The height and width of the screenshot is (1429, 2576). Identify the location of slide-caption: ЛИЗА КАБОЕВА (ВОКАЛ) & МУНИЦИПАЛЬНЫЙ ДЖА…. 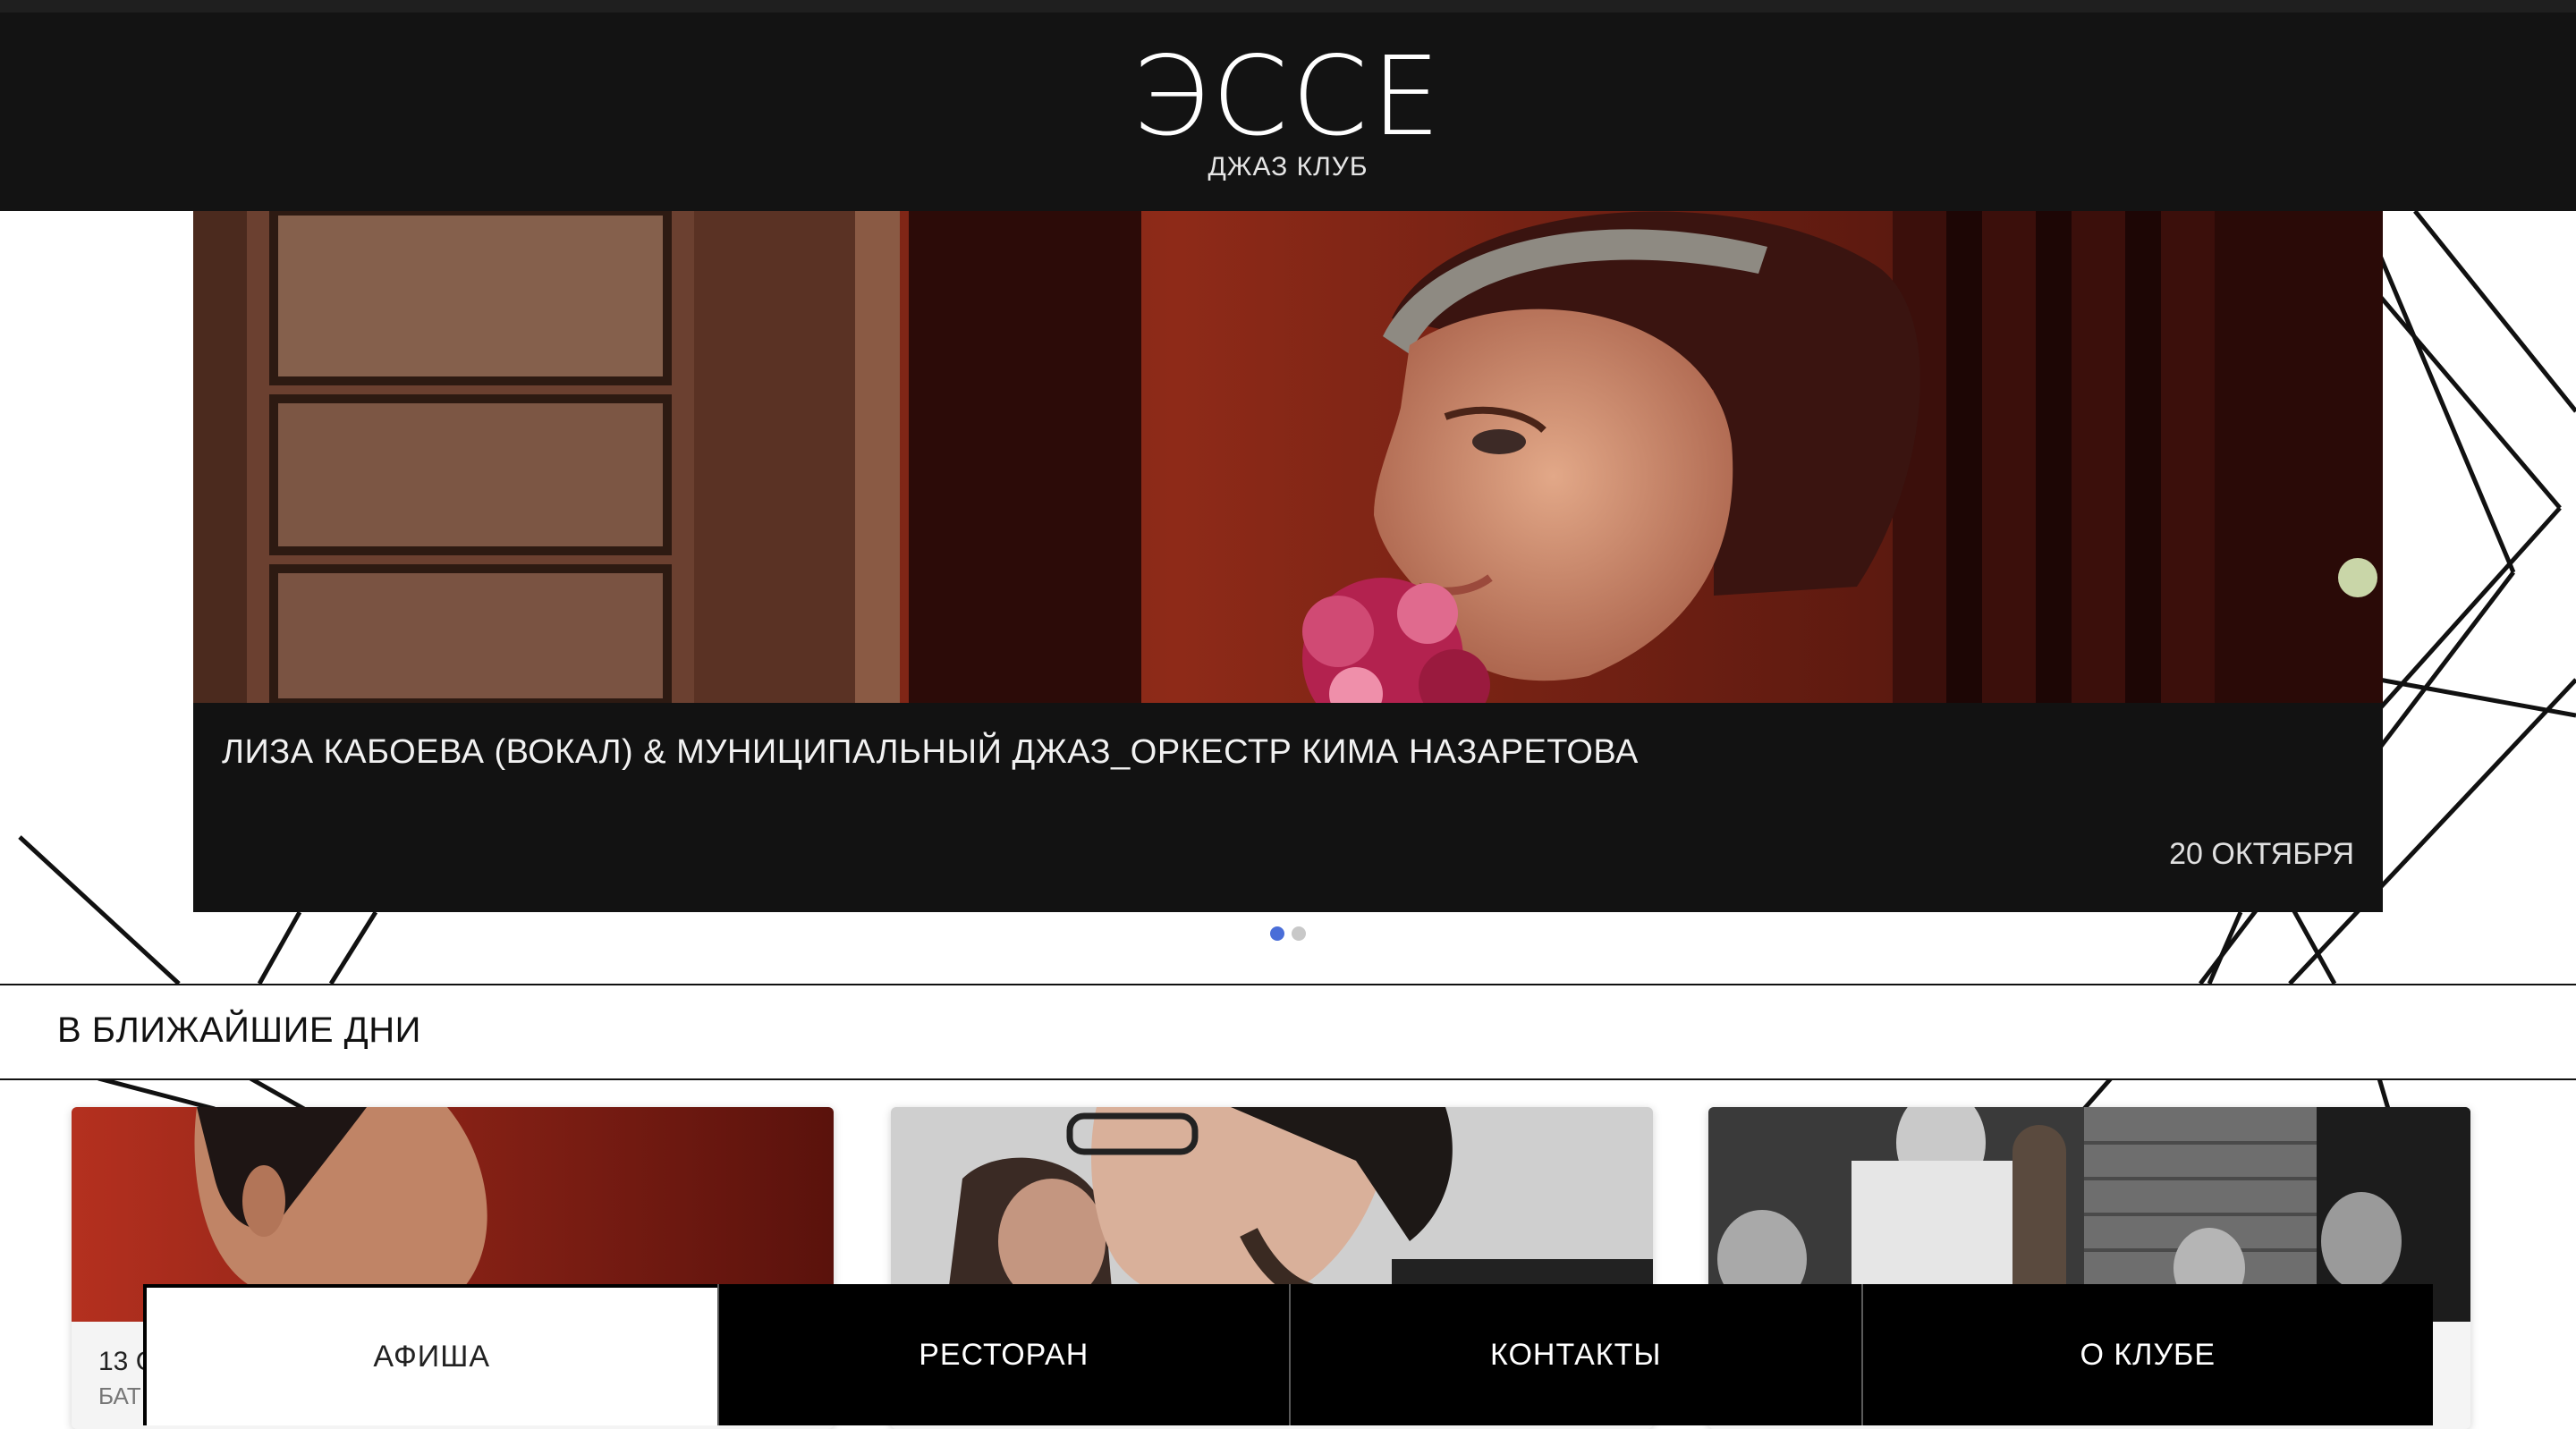
(1288, 807).